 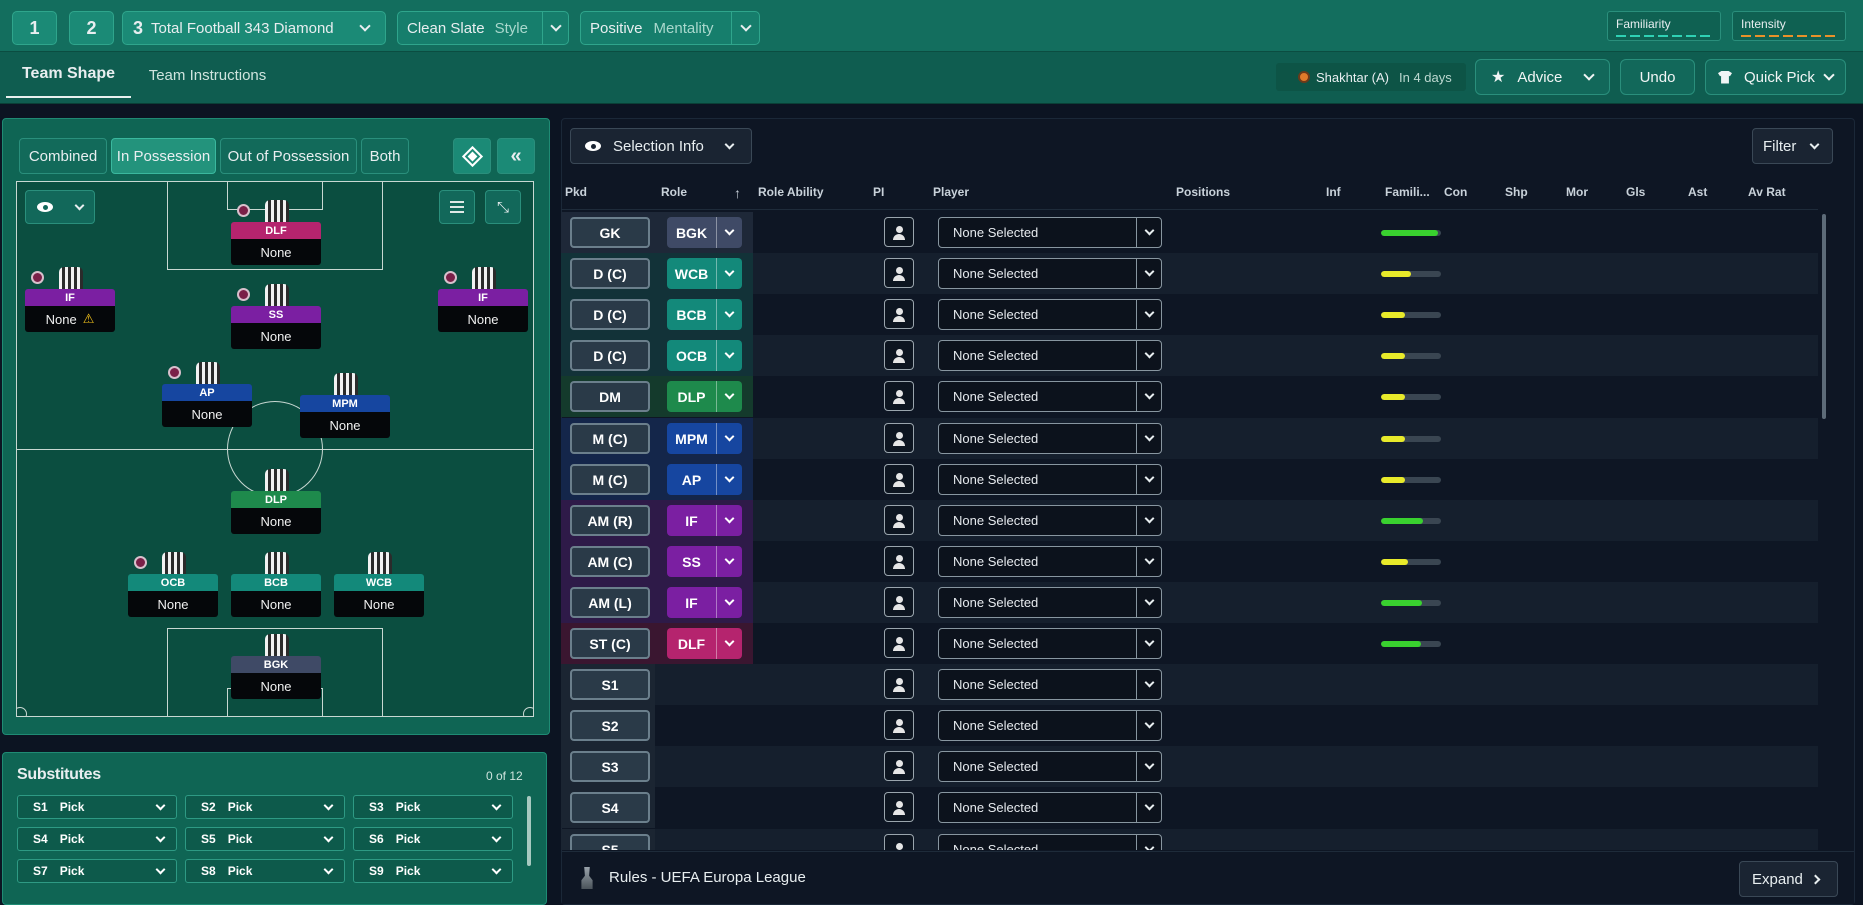 What do you see at coordinates (610, 807) in the screenshot?
I see `position-pick-button: S4` at bounding box center [610, 807].